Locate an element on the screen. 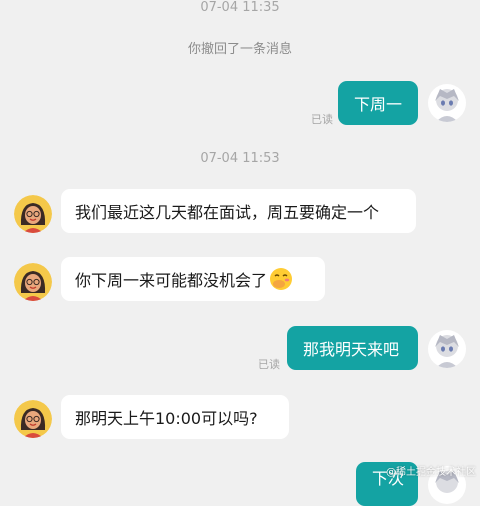  outgoing-message-bubble: 那我明天来吧 is located at coordinates (352, 348).